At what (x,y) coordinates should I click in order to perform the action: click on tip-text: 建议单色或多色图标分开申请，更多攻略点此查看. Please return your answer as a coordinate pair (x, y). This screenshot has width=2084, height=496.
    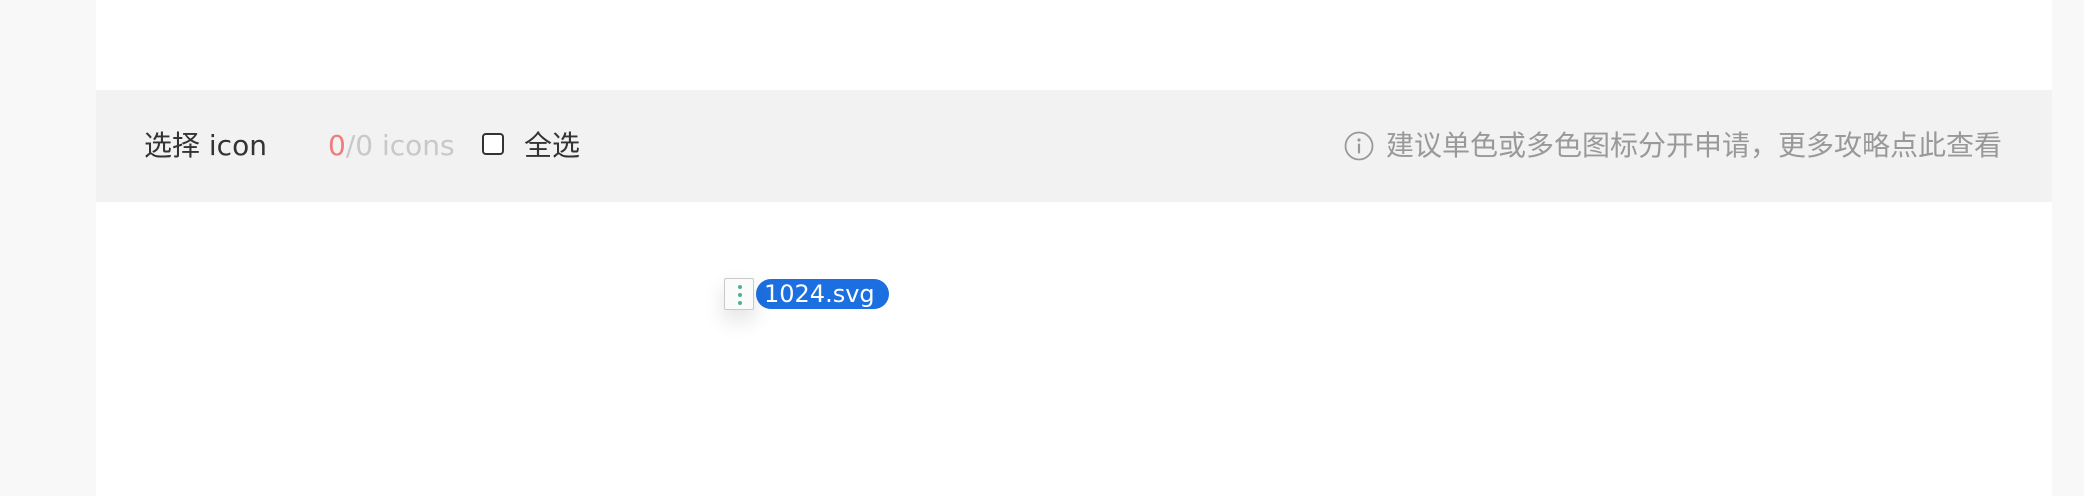
    Looking at the image, I should click on (1694, 146).